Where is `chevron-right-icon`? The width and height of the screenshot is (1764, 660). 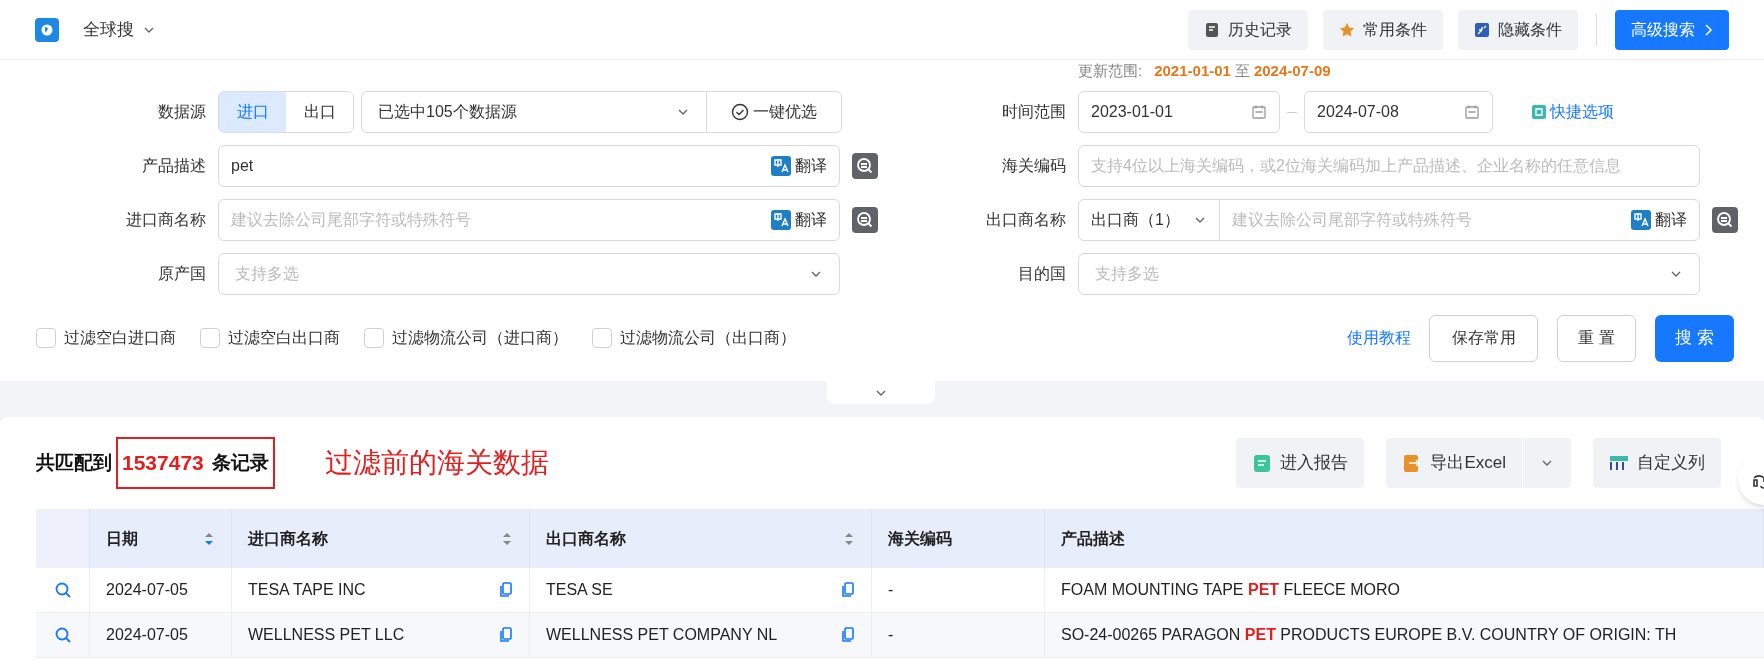
chevron-right-icon is located at coordinates (1708, 29).